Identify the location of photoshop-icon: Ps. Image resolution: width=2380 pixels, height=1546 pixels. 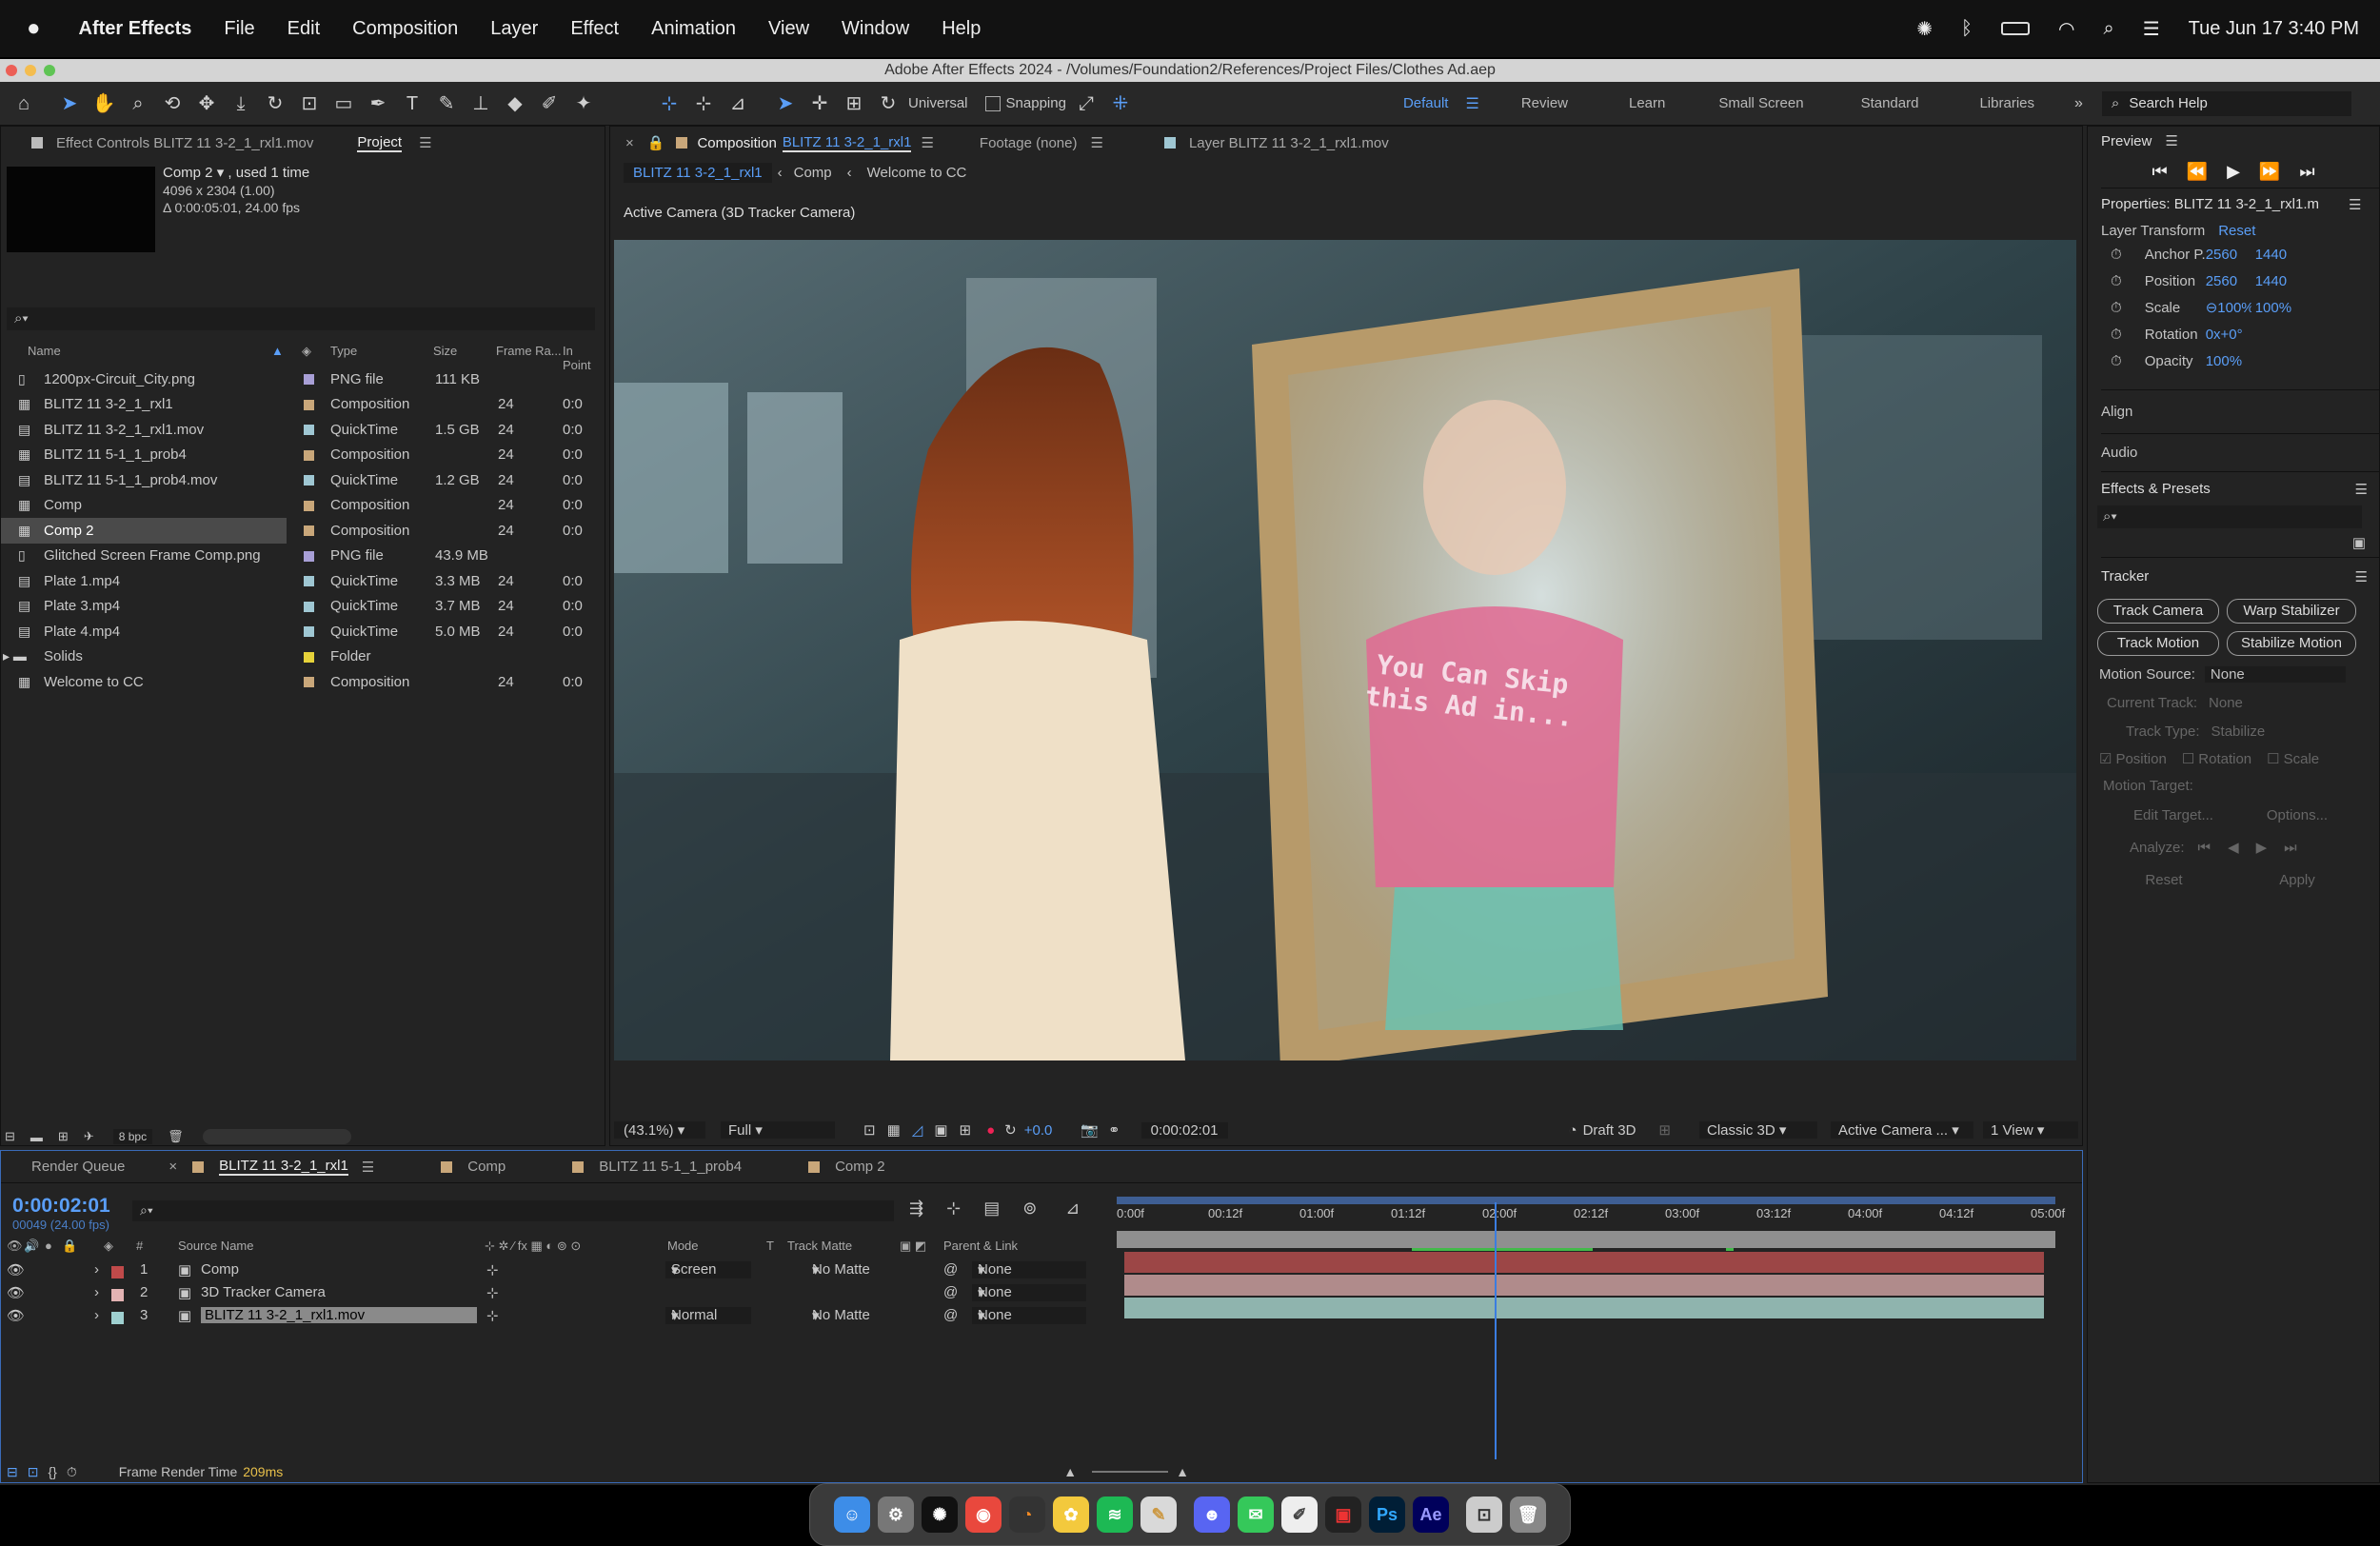
(1387, 1514).